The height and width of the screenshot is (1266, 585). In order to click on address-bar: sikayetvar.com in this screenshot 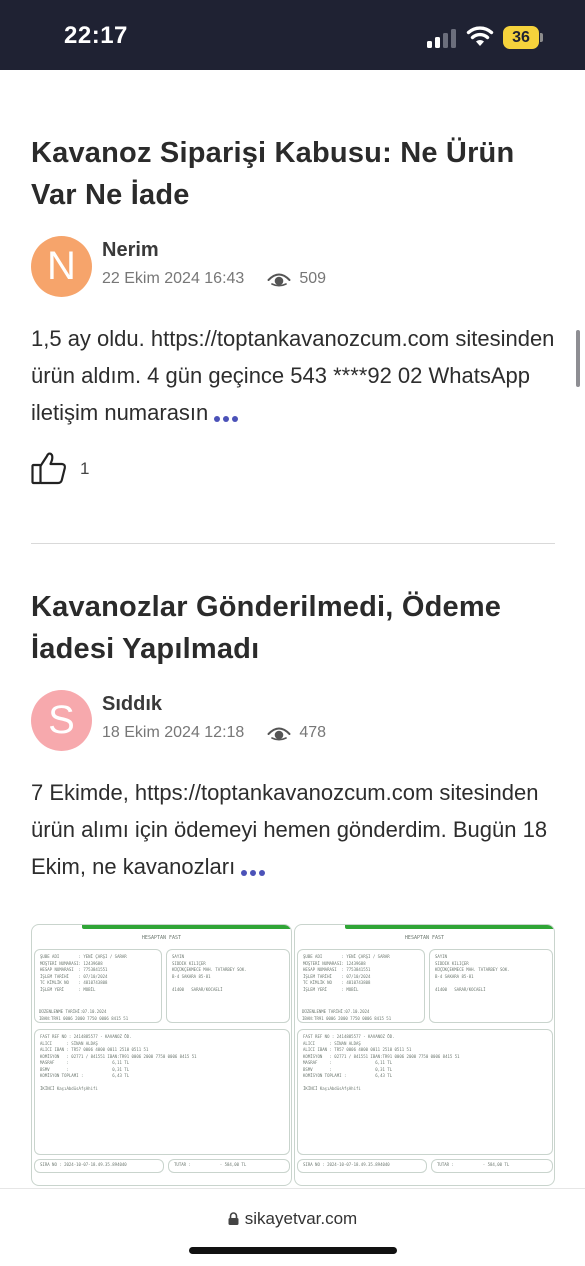, I will do `click(292, 1219)`.